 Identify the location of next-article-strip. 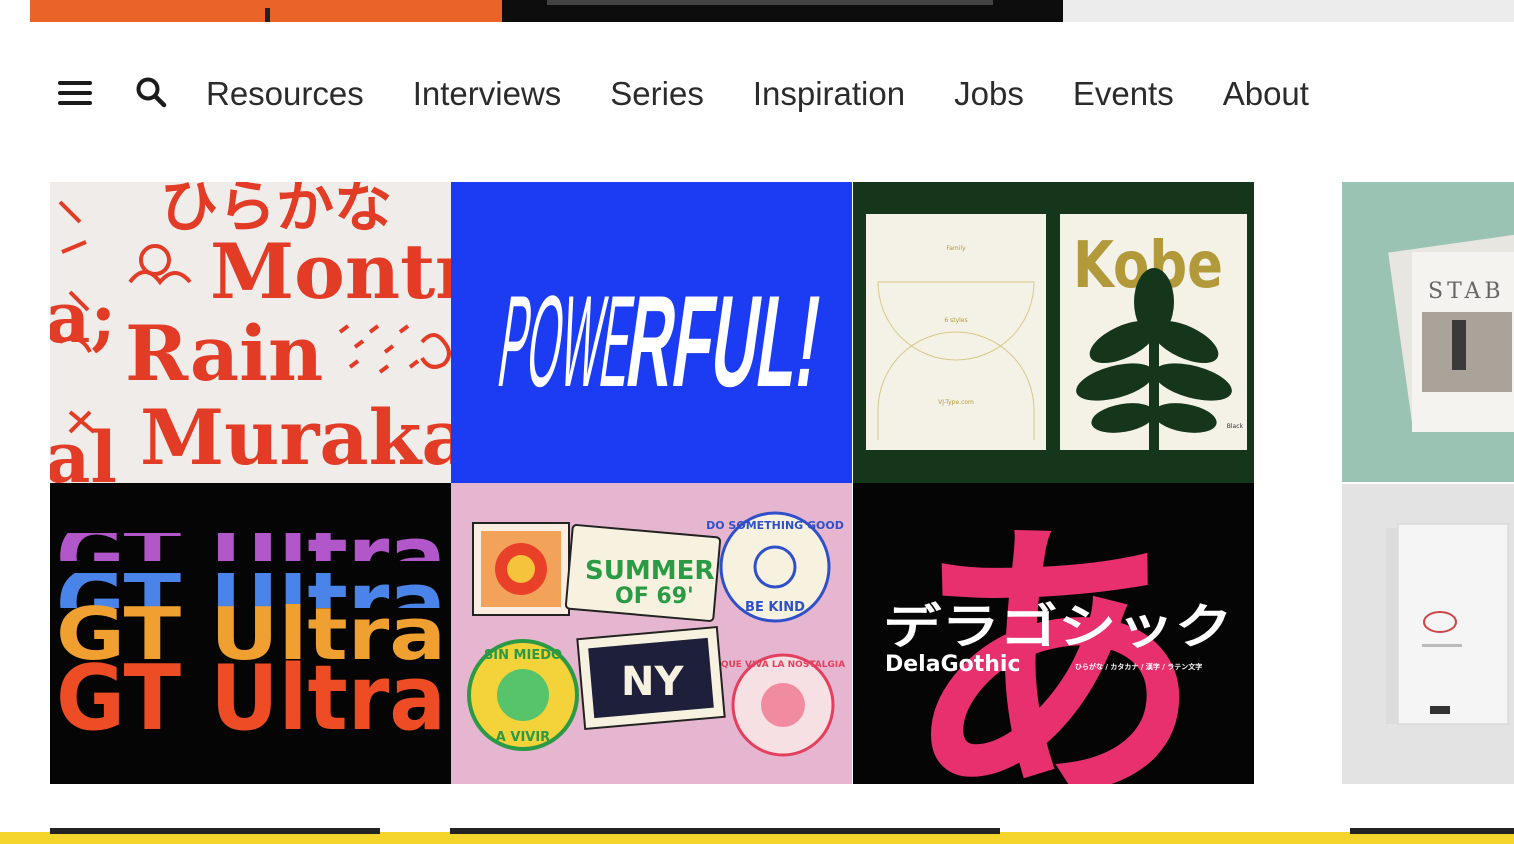
(757, 836).